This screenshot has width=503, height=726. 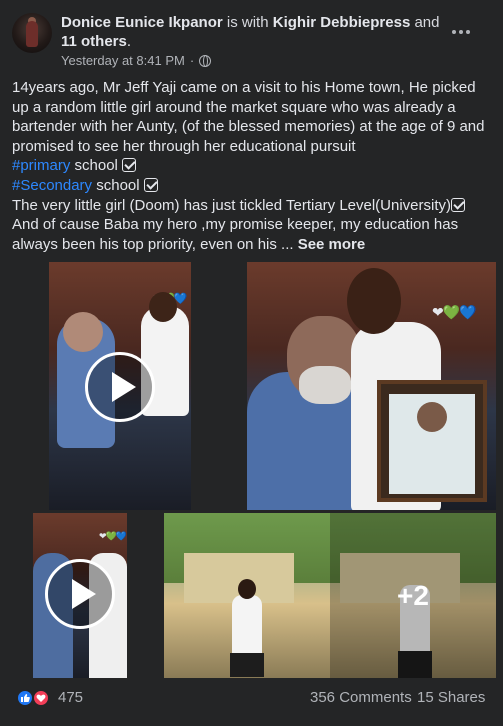 I want to click on post-line-secondary: #Secondary school, so click(x=253, y=186).